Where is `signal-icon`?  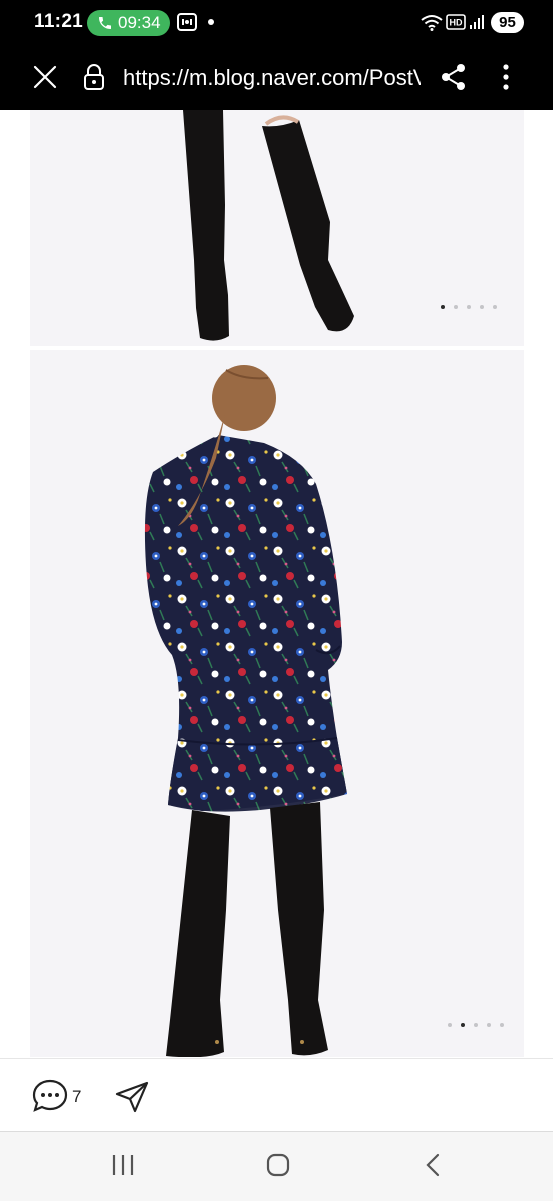
signal-icon is located at coordinates (477, 22).